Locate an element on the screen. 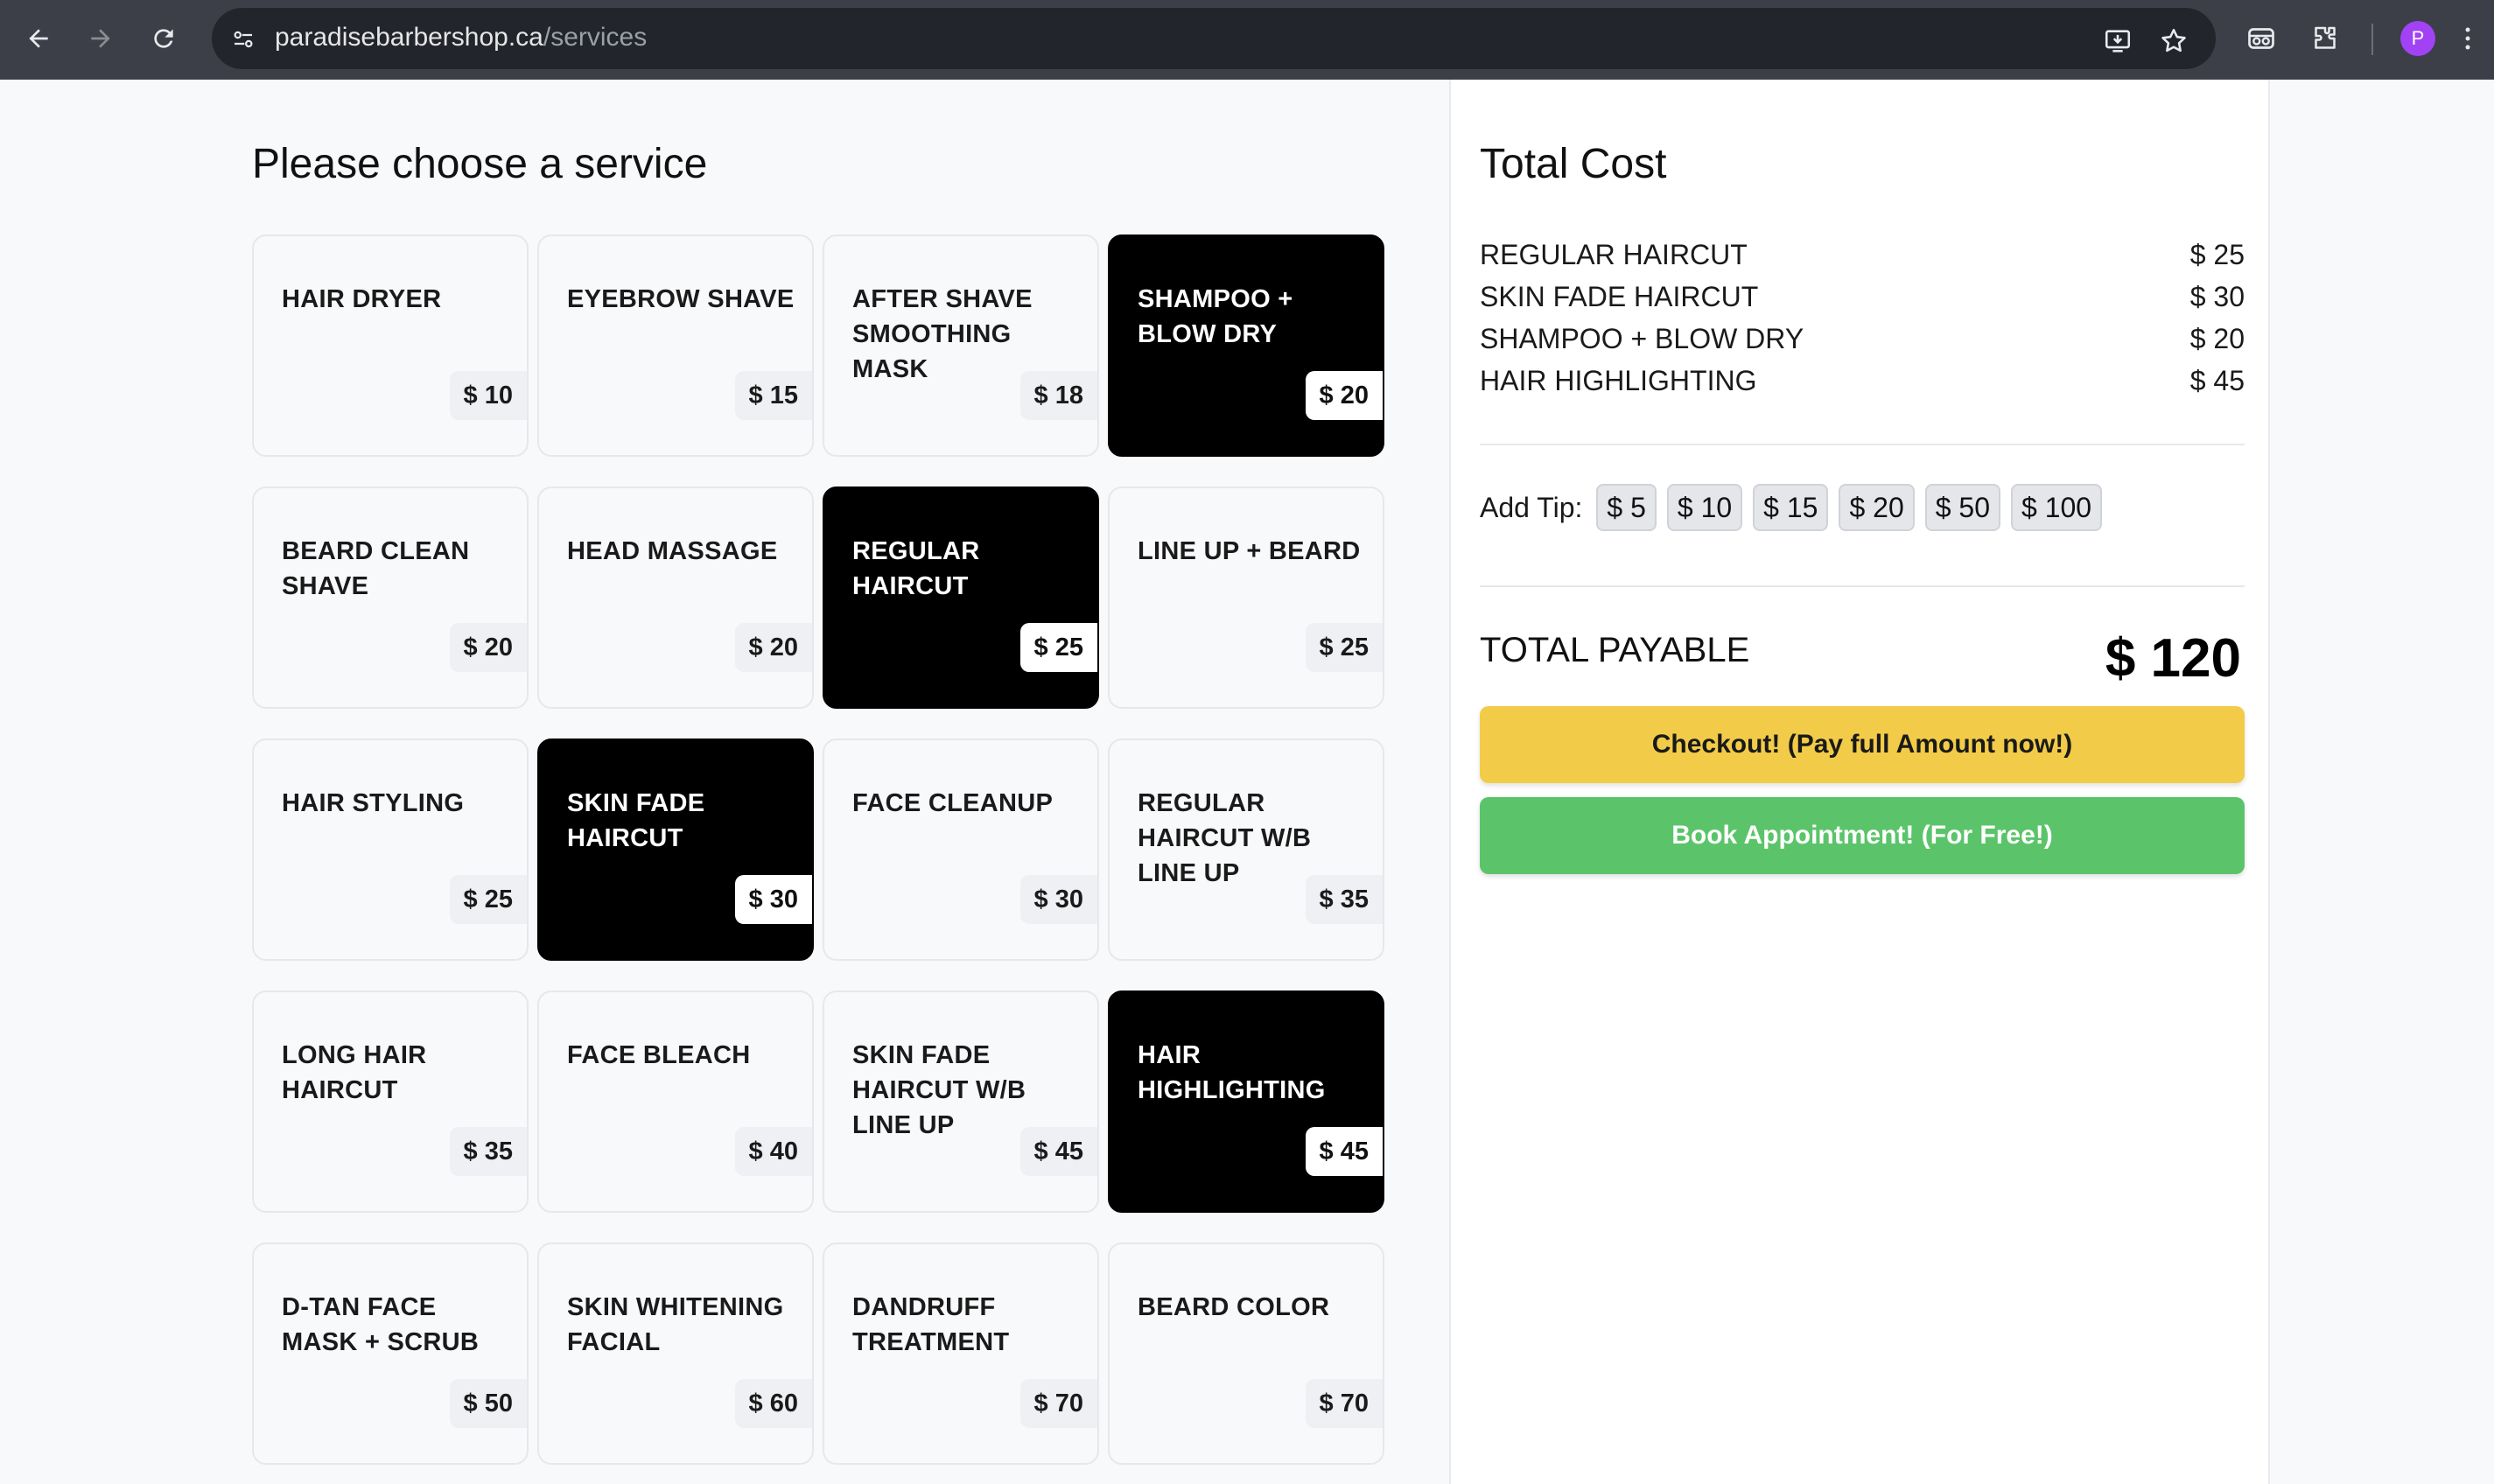  service-name: D-TAN FACE MASK + SCRUB is located at coordinates (381, 1324).